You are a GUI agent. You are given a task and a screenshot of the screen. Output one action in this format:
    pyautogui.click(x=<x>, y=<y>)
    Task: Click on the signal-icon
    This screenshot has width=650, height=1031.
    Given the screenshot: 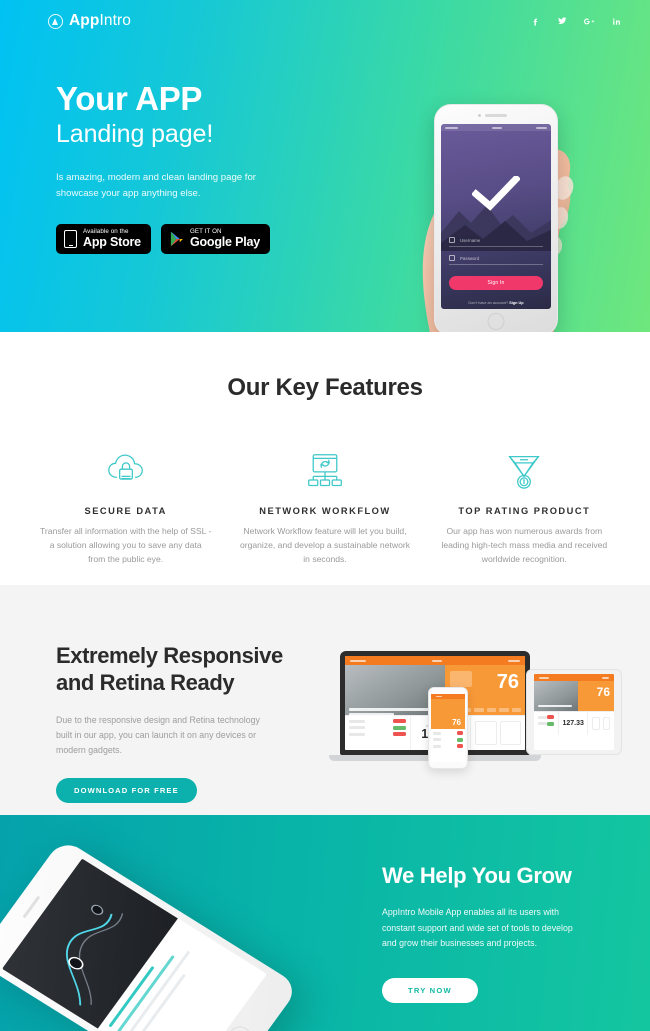 What is the action you would take?
    pyautogui.click(x=451, y=127)
    